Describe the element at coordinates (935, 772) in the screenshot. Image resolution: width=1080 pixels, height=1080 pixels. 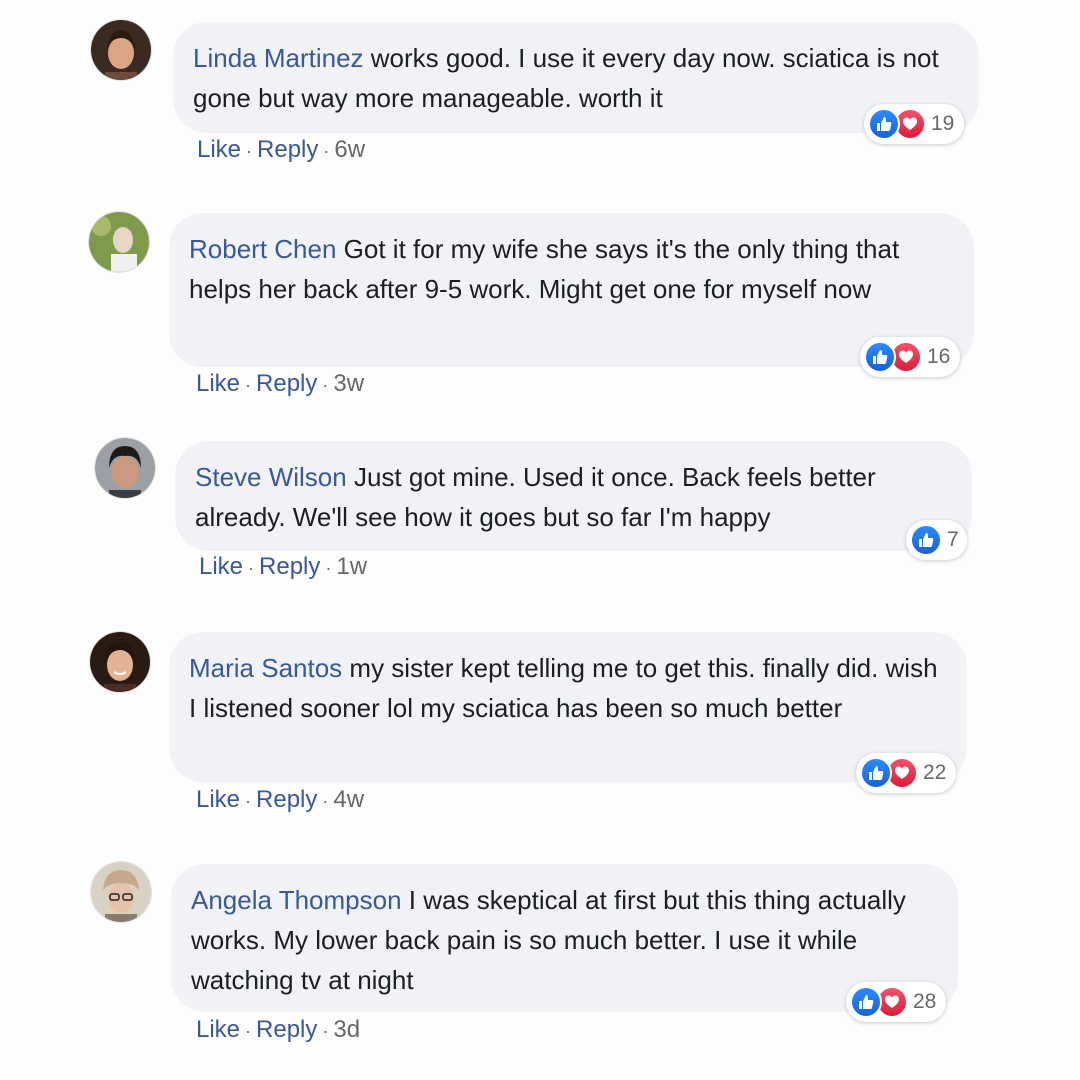
I see `reaction-count: 22` at that location.